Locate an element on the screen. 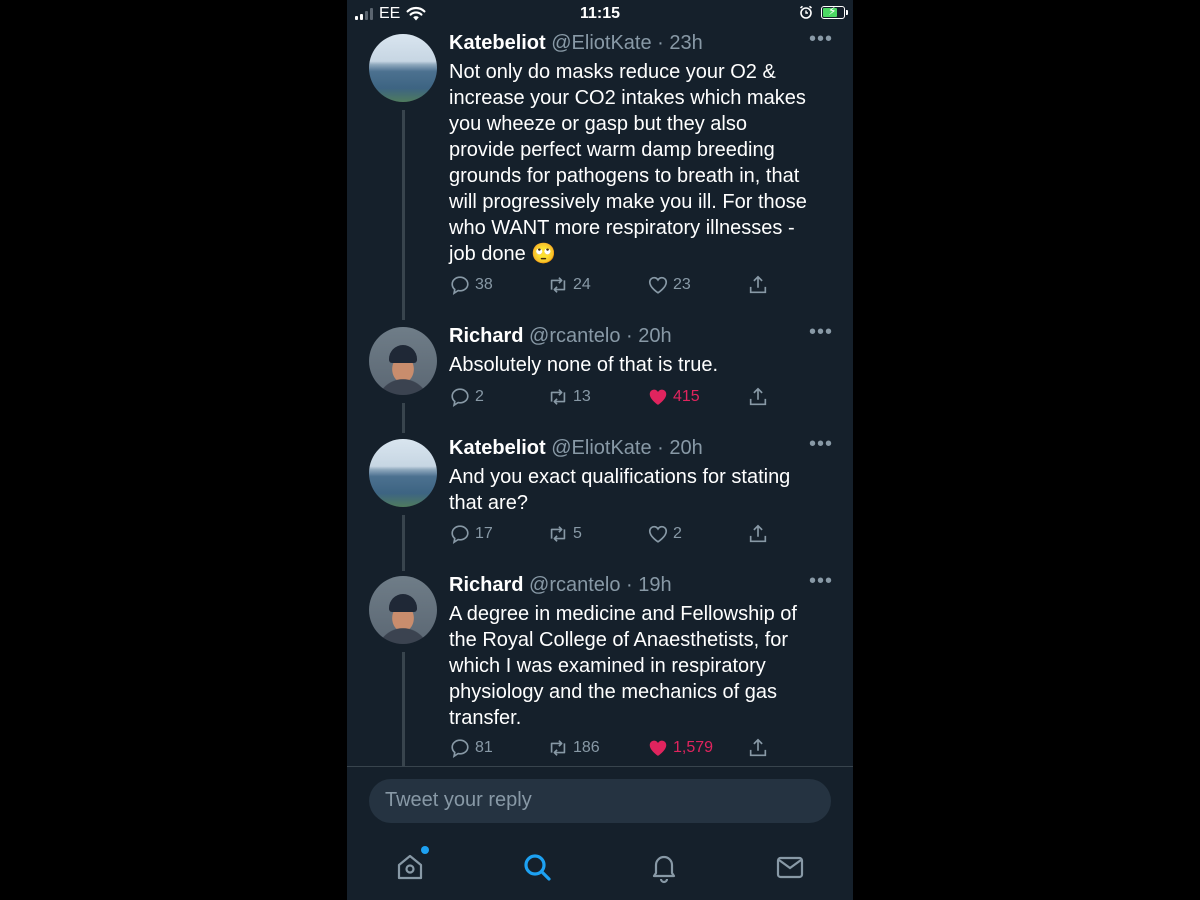 The image size is (1200, 900). reply-count: 2 is located at coordinates (479, 396).